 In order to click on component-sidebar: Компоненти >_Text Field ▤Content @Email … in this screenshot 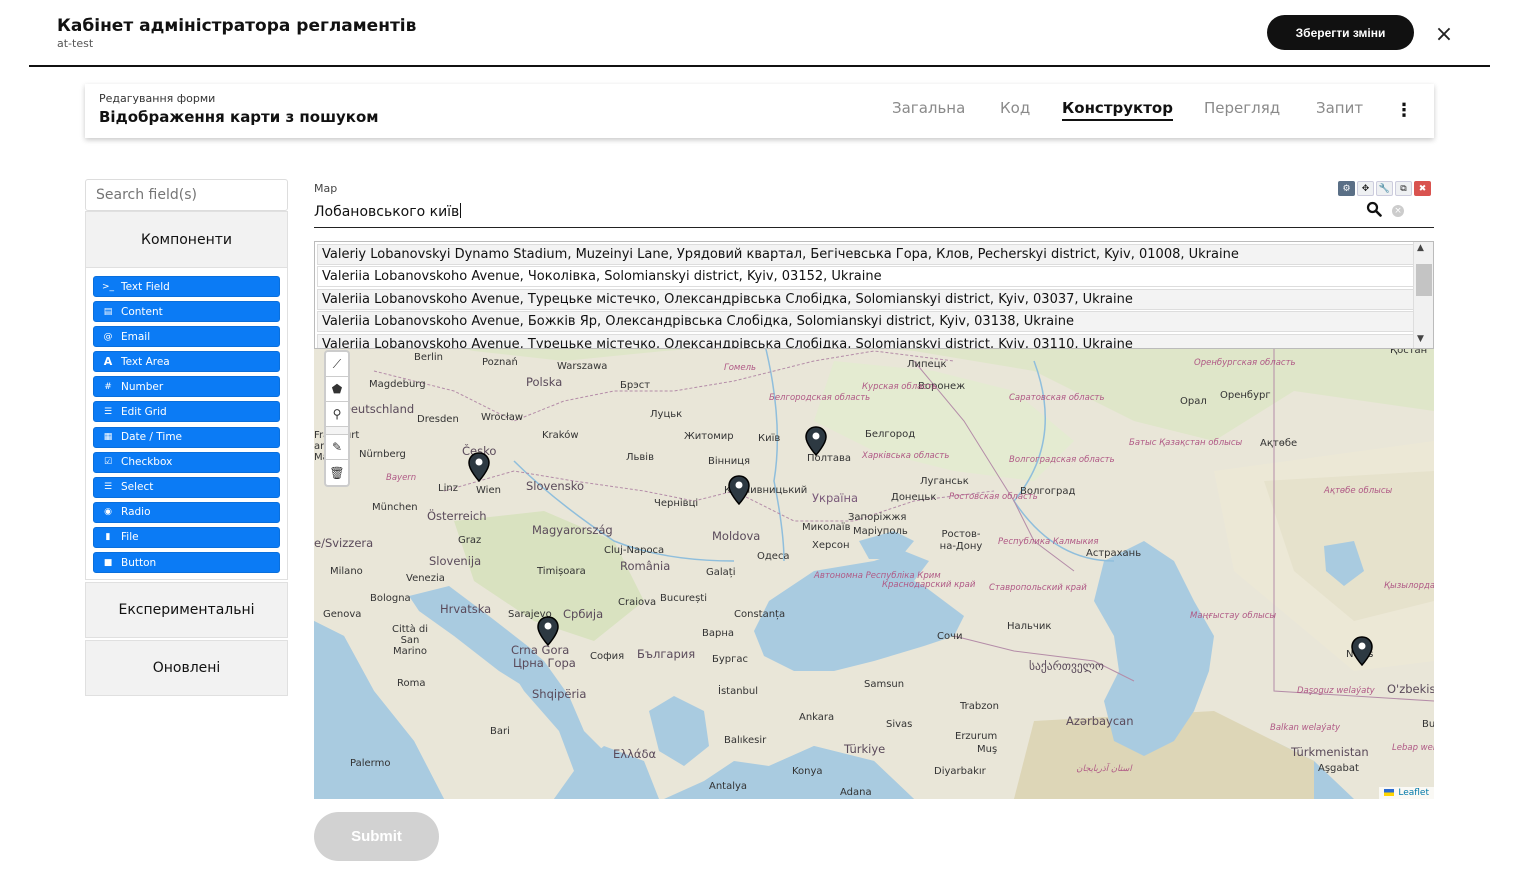, I will do `click(186, 438)`.